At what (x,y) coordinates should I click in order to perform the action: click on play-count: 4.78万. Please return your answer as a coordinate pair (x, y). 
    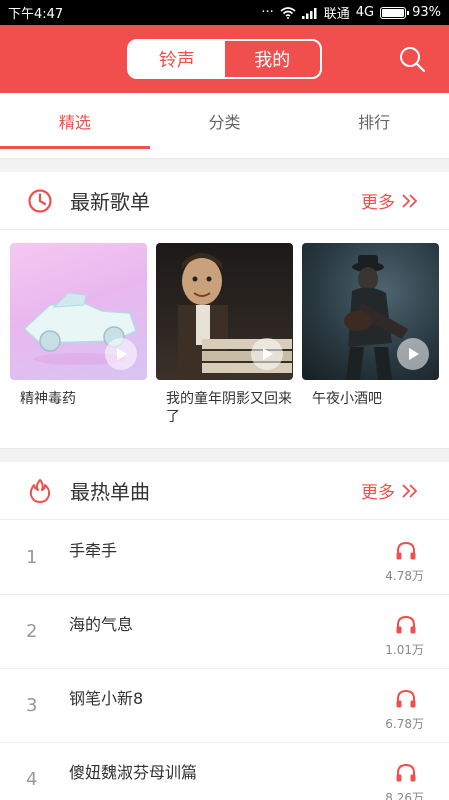
    Looking at the image, I should click on (404, 576).